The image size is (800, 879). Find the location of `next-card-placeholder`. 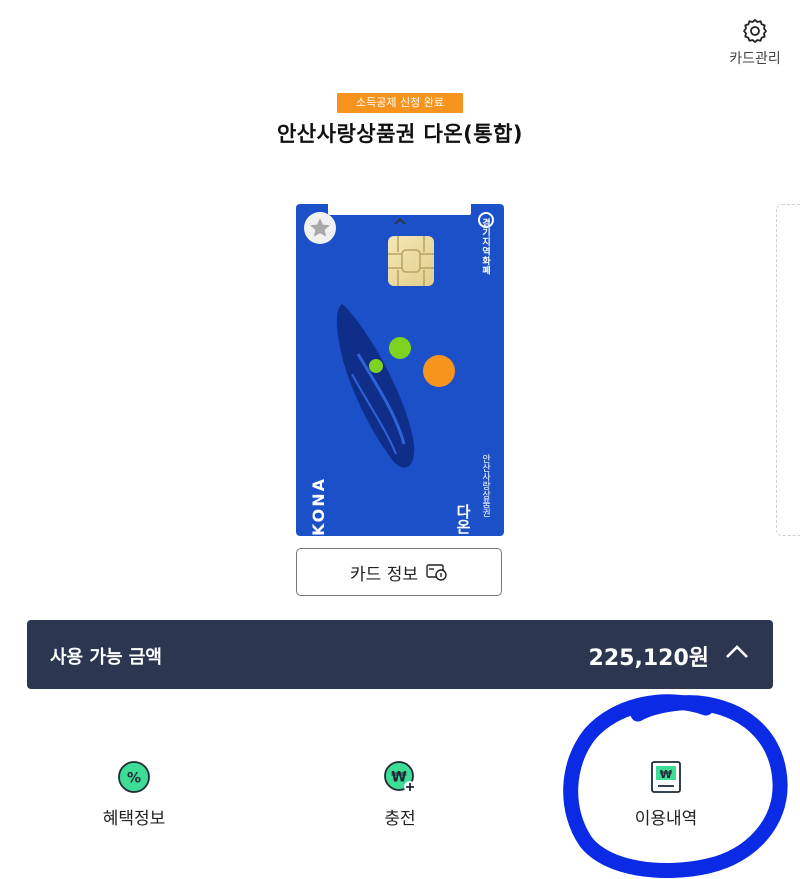

next-card-placeholder is located at coordinates (788, 370).